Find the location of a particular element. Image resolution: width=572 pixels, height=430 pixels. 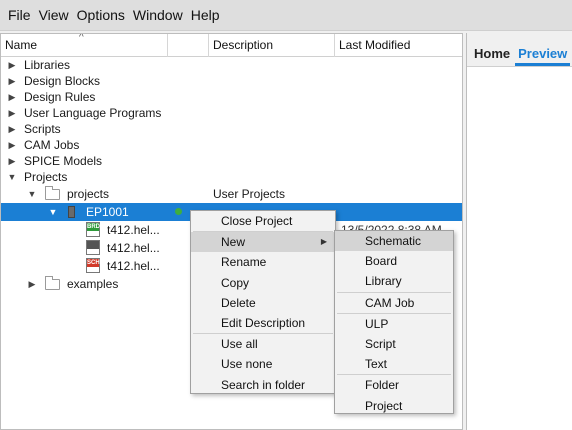

tree-row-ulp: ▶ User Language Programs is located at coordinates (231, 113).